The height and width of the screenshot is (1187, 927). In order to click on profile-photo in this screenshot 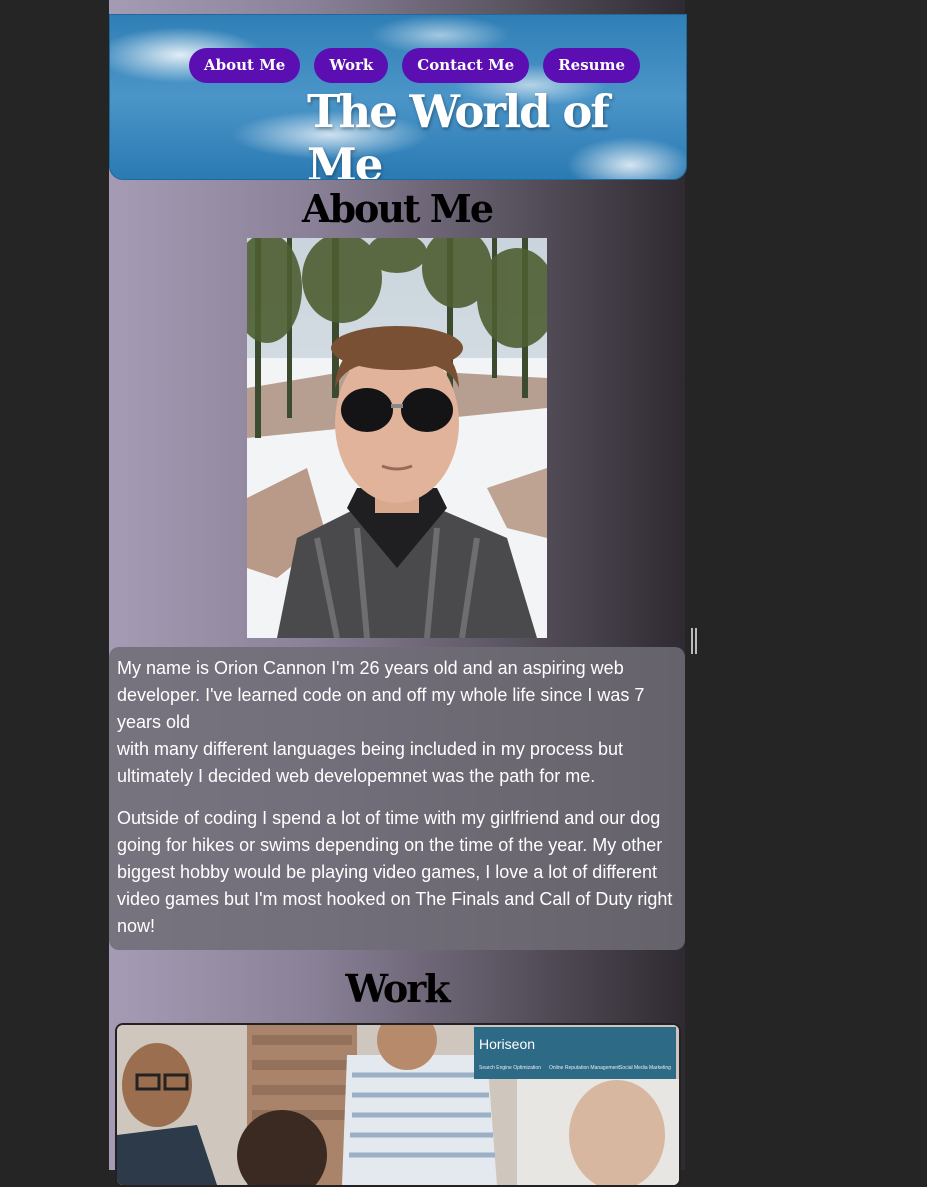, I will do `click(397, 438)`.